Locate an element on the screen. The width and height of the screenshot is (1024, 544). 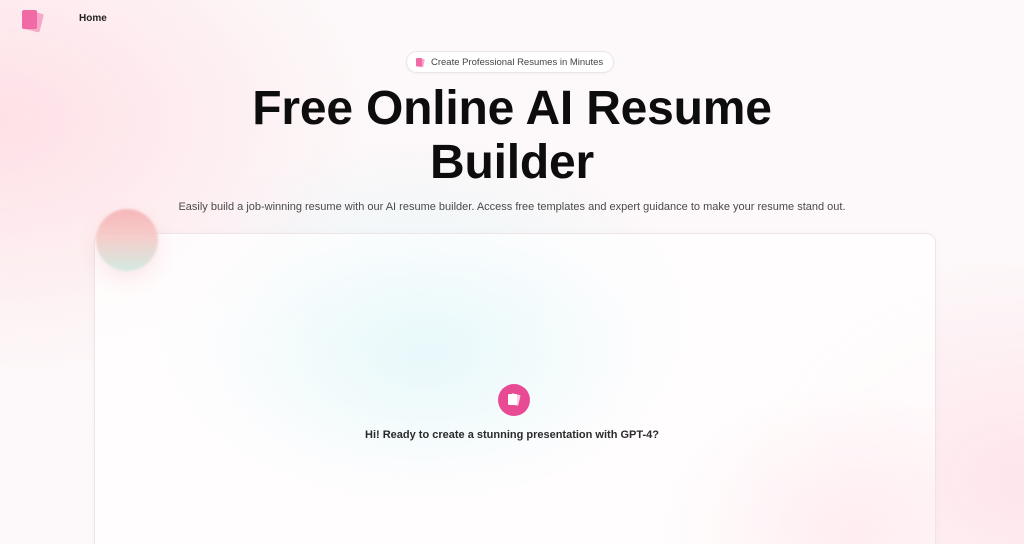
nav-home-link: Home is located at coordinates (93, 18).